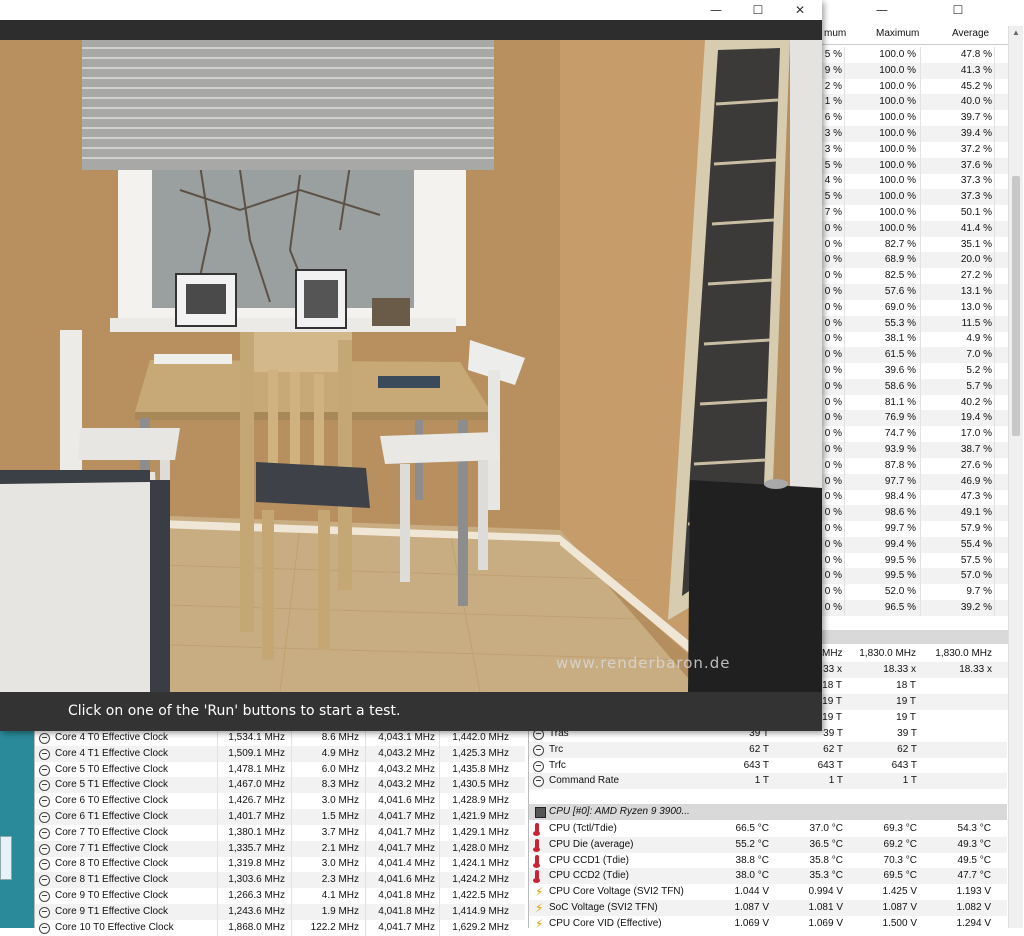 This screenshot has height=936, width=1024. What do you see at coordinates (915, 402) in the screenshot?
I see `usage-row: 0 % 81.1 % 40.2 %` at bounding box center [915, 402].